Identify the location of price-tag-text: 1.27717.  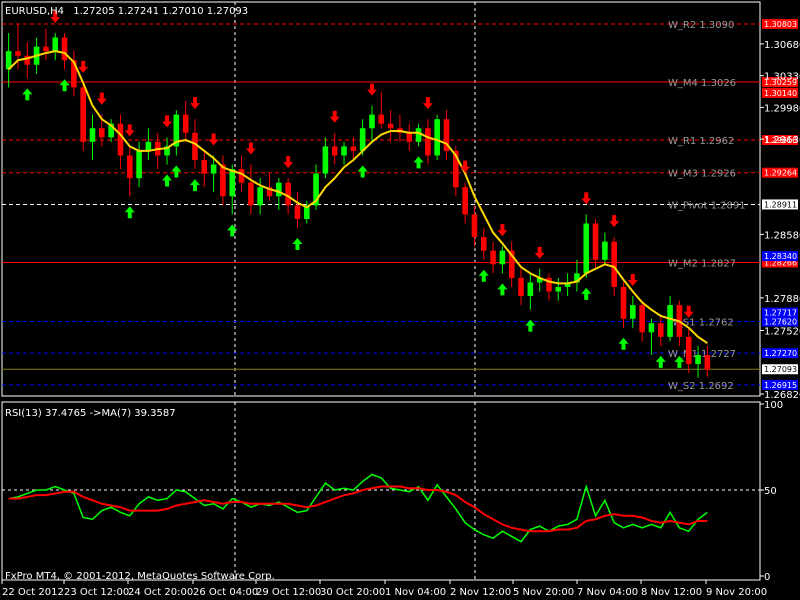
(780, 313).